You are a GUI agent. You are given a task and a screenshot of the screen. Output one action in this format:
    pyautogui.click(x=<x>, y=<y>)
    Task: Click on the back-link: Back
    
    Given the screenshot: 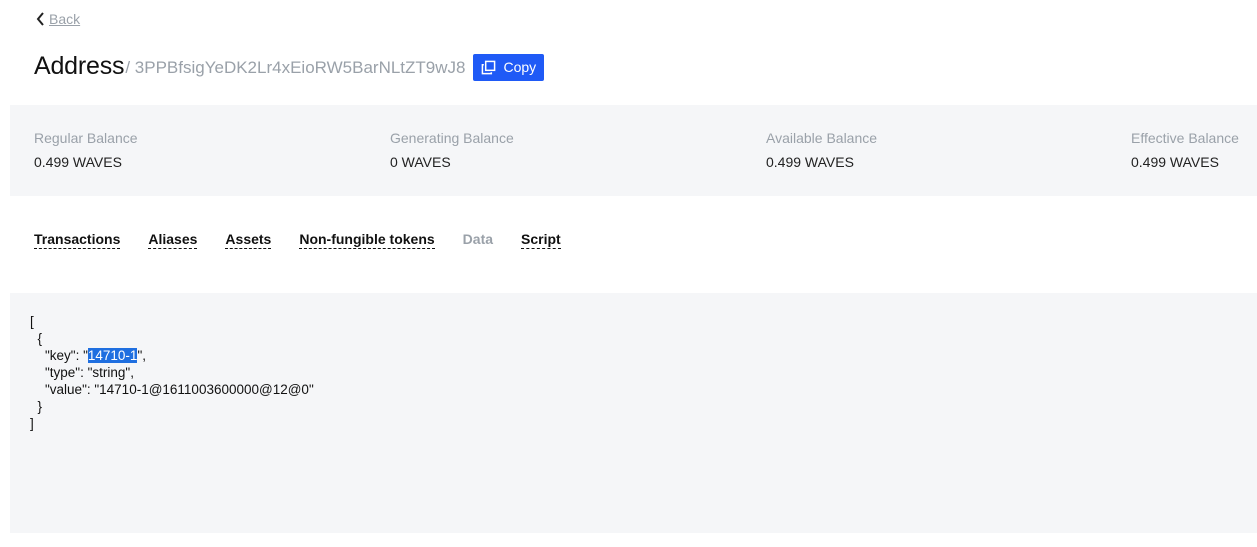 What is the action you would take?
    pyautogui.click(x=57, y=19)
    